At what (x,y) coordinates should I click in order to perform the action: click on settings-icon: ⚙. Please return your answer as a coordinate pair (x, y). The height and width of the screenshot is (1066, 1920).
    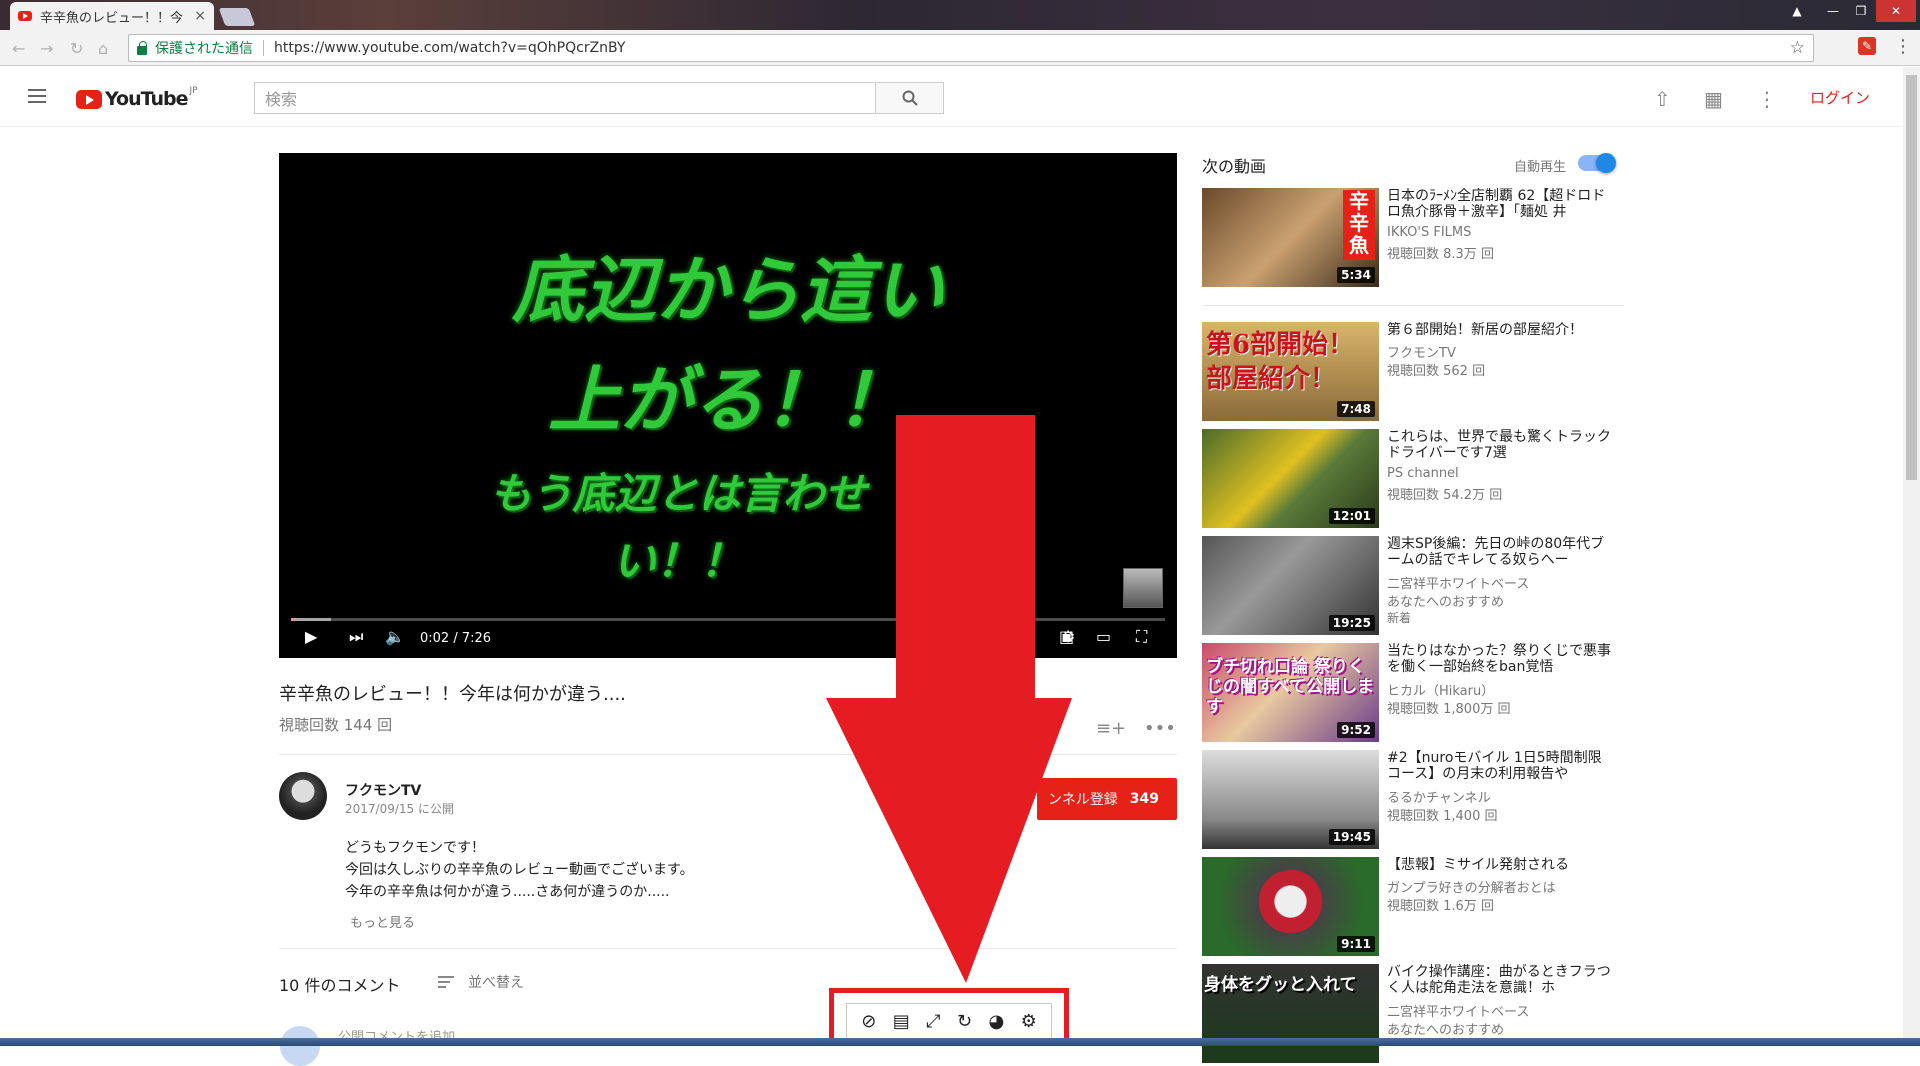
    Looking at the image, I should click on (1029, 1021).